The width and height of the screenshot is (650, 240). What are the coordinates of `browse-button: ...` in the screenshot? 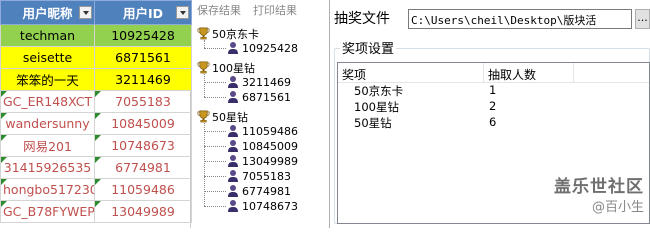 It's located at (642, 19).